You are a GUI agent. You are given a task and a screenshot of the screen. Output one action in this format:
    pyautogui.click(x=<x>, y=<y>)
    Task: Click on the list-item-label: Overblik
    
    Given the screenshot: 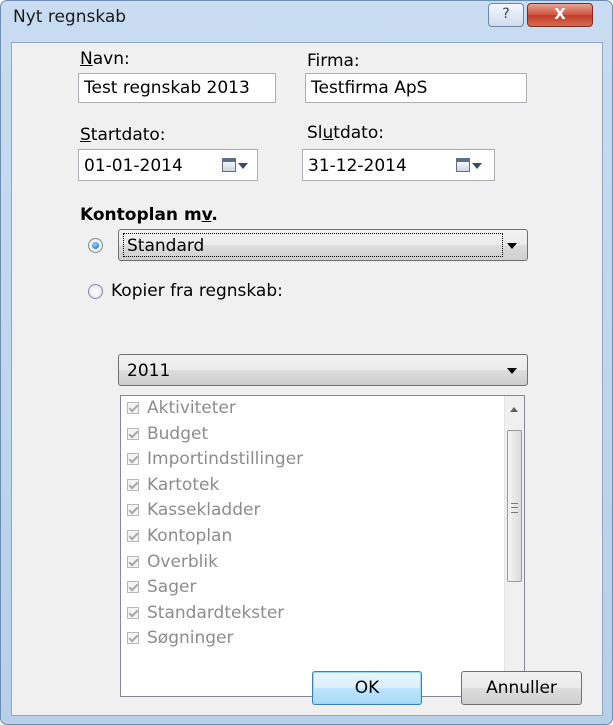 What is the action you would take?
    pyautogui.click(x=182, y=561)
    